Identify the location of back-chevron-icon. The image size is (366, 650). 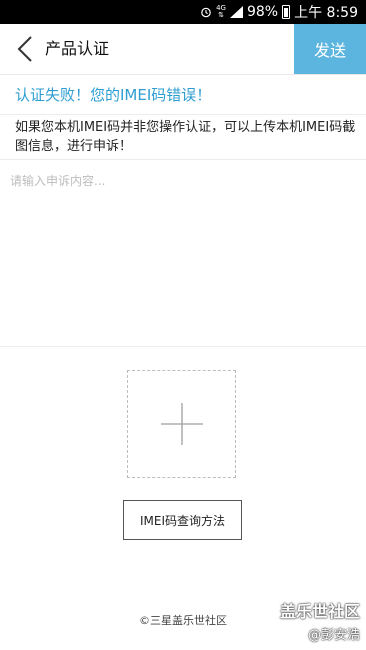
(24, 49).